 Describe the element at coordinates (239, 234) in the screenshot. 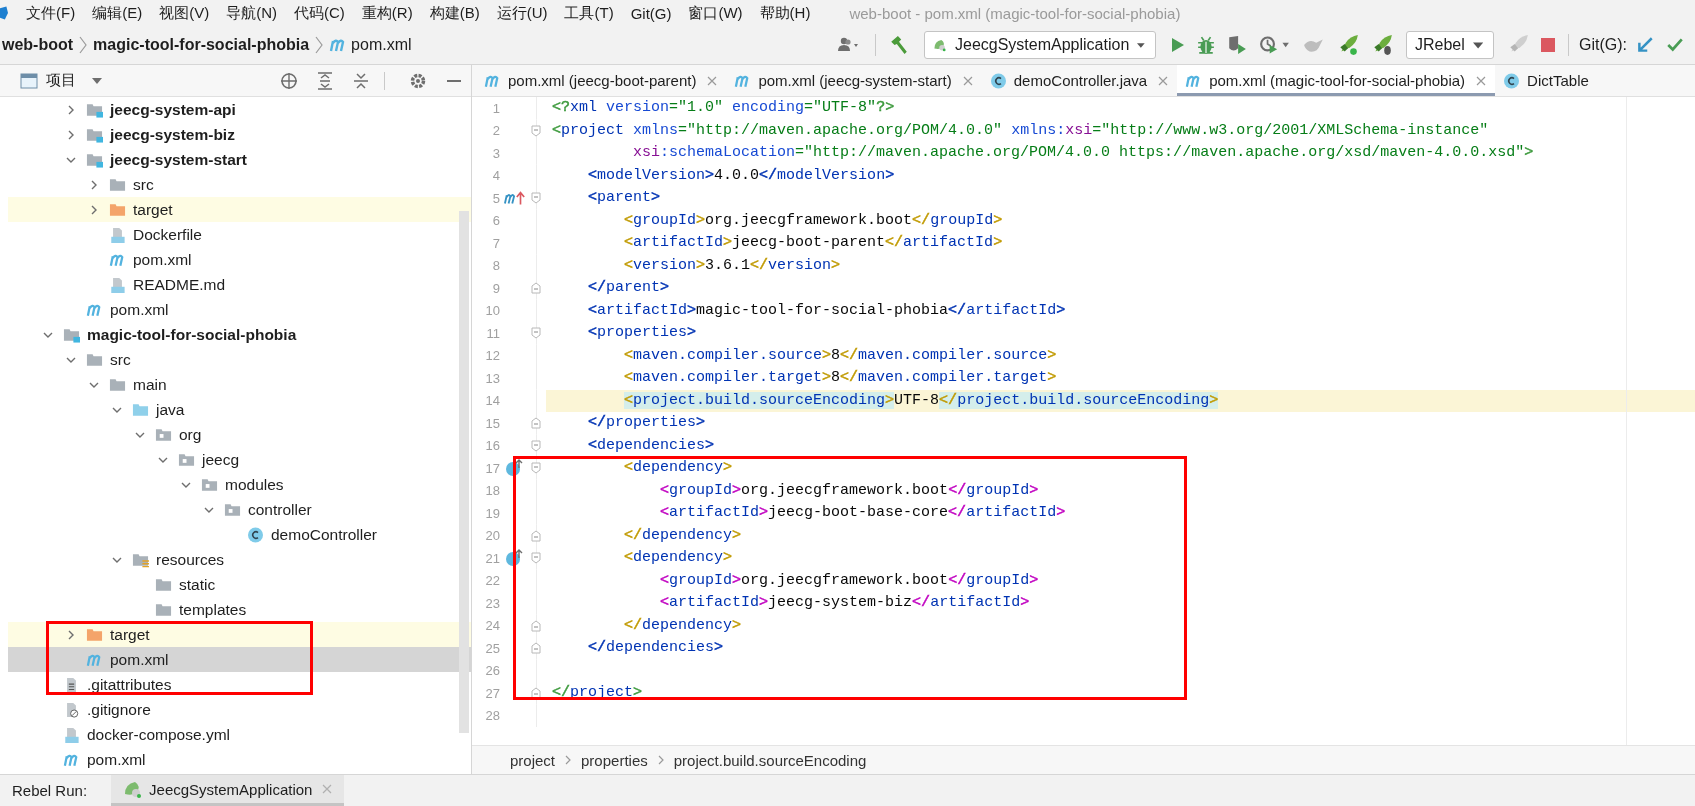

I see `tree-item: Dockerfile` at that location.